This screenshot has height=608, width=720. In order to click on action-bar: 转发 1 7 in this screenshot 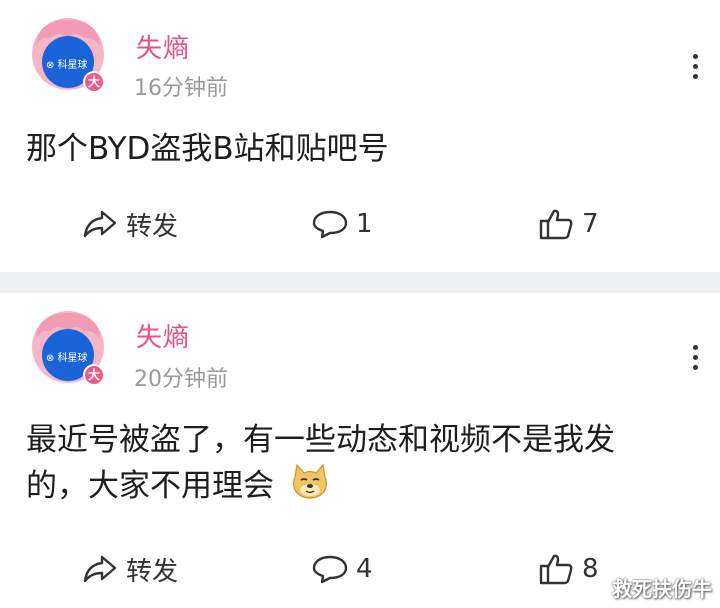, I will do `click(360, 224)`.